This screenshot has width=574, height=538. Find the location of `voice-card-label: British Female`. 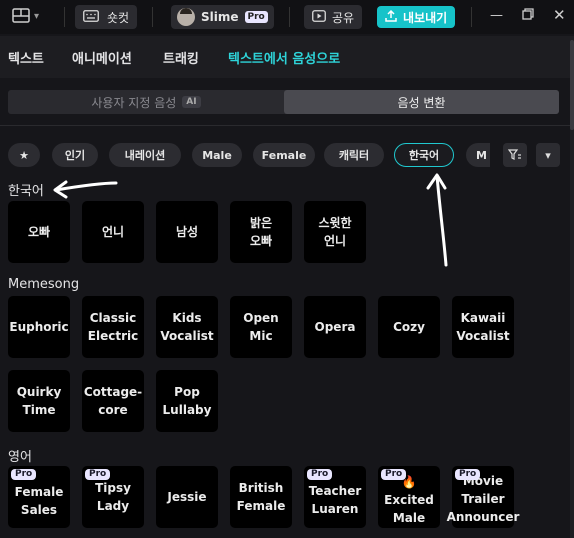

voice-card-label: British Female is located at coordinates (261, 497).